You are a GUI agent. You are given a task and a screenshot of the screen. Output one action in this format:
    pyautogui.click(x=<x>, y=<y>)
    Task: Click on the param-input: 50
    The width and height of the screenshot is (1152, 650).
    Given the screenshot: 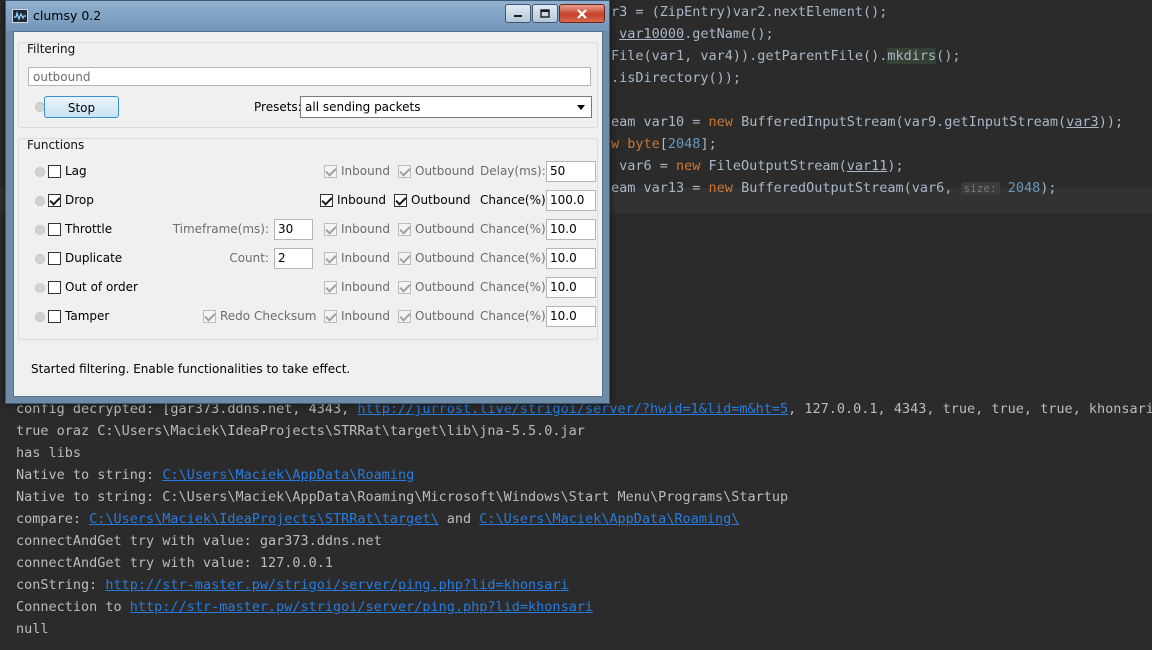 What is the action you would take?
    pyautogui.click(x=571, y=171)
    